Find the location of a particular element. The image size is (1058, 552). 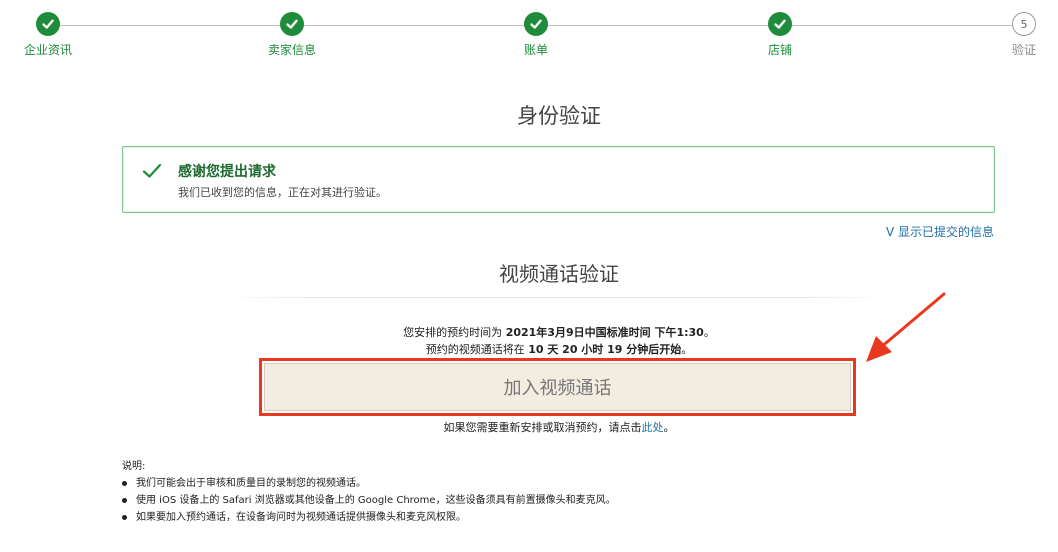

step-billing: 账单 is located at coordinates (536, 35).